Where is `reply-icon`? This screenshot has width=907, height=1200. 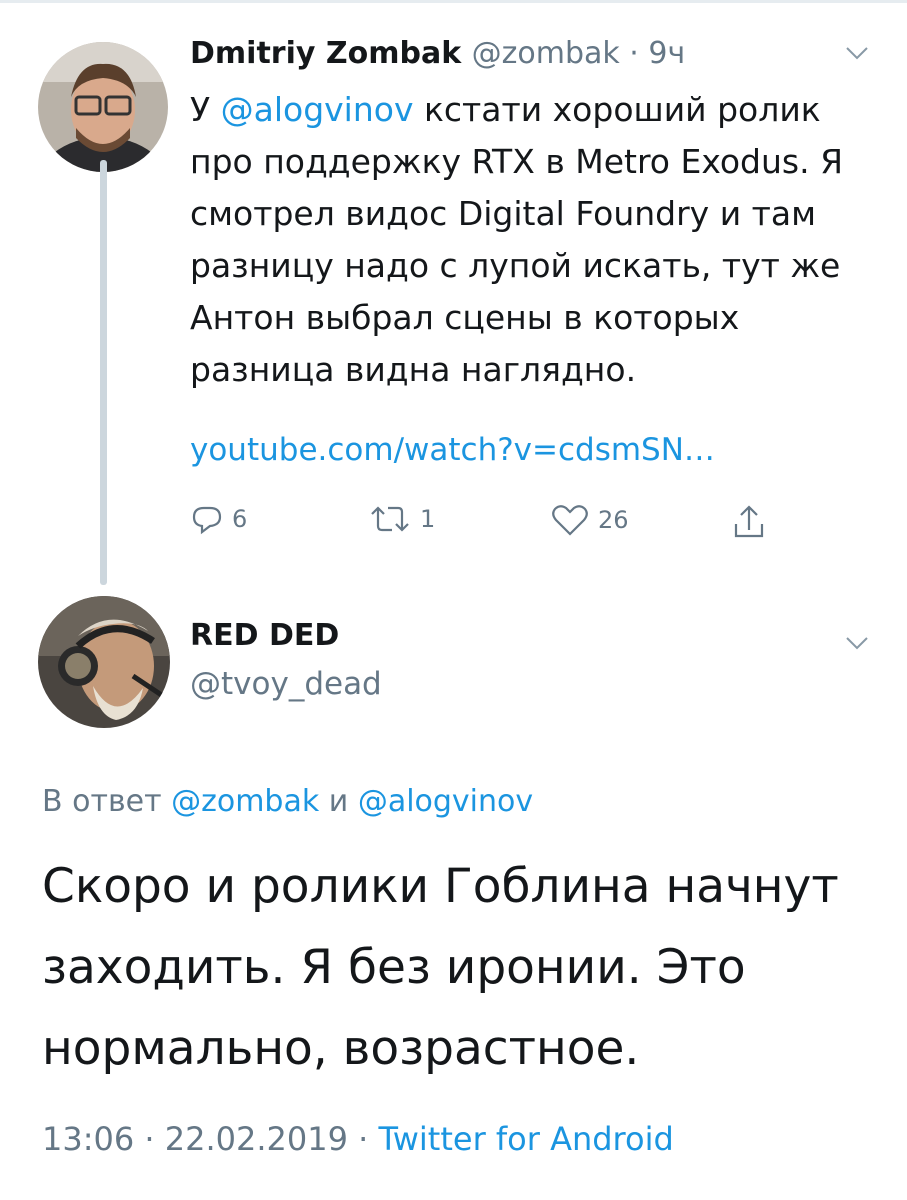 reply-icon is located at coordinates (207, 520).